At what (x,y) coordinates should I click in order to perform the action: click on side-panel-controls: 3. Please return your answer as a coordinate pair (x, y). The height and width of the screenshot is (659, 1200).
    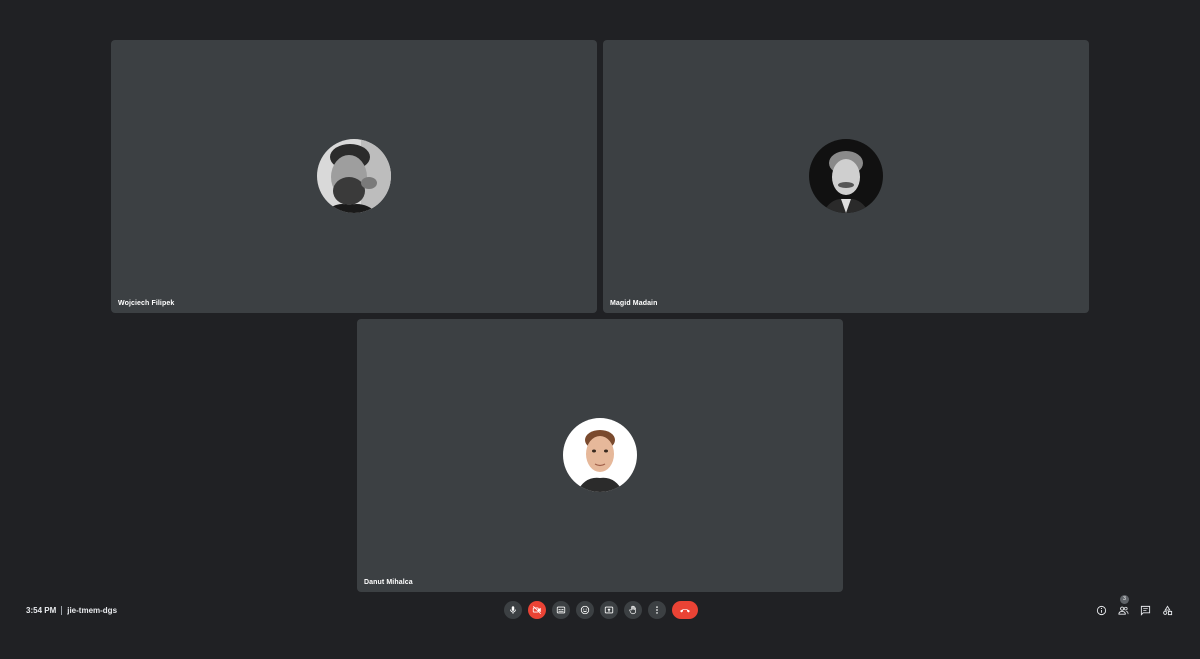
    Looking at the image, I should click on (1132, 607).